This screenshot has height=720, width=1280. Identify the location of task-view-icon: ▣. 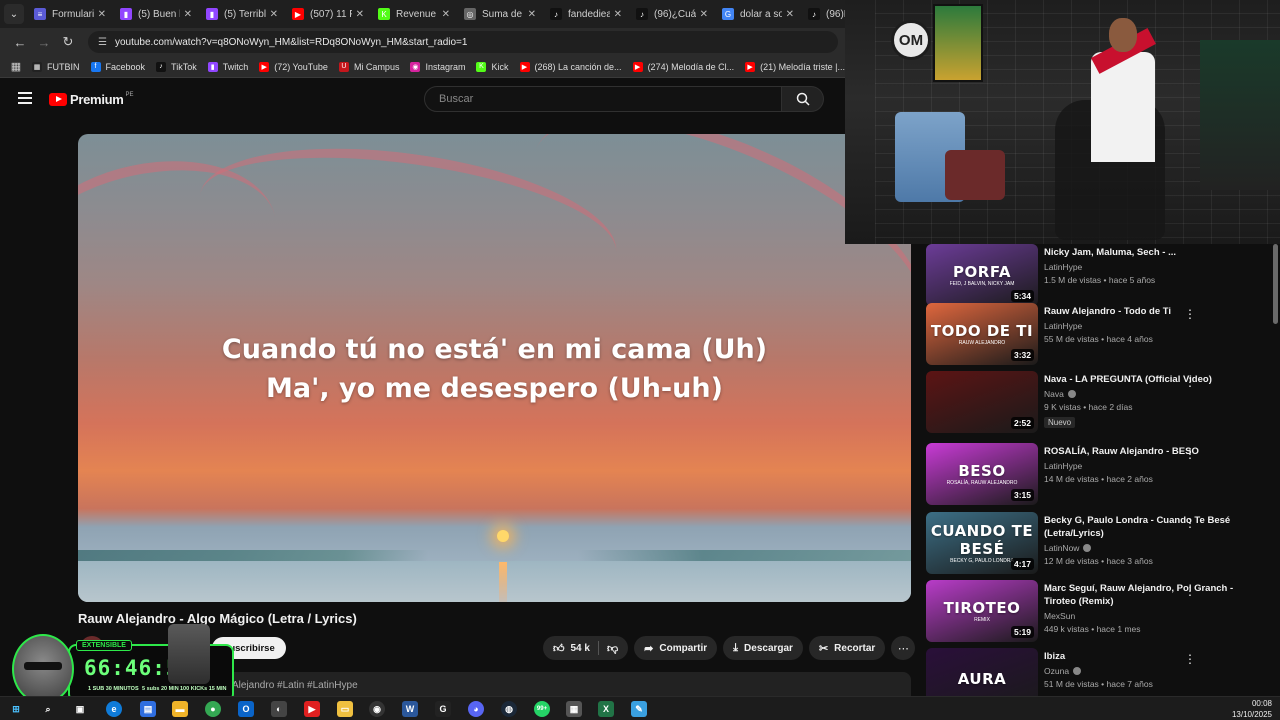
(80, 709).